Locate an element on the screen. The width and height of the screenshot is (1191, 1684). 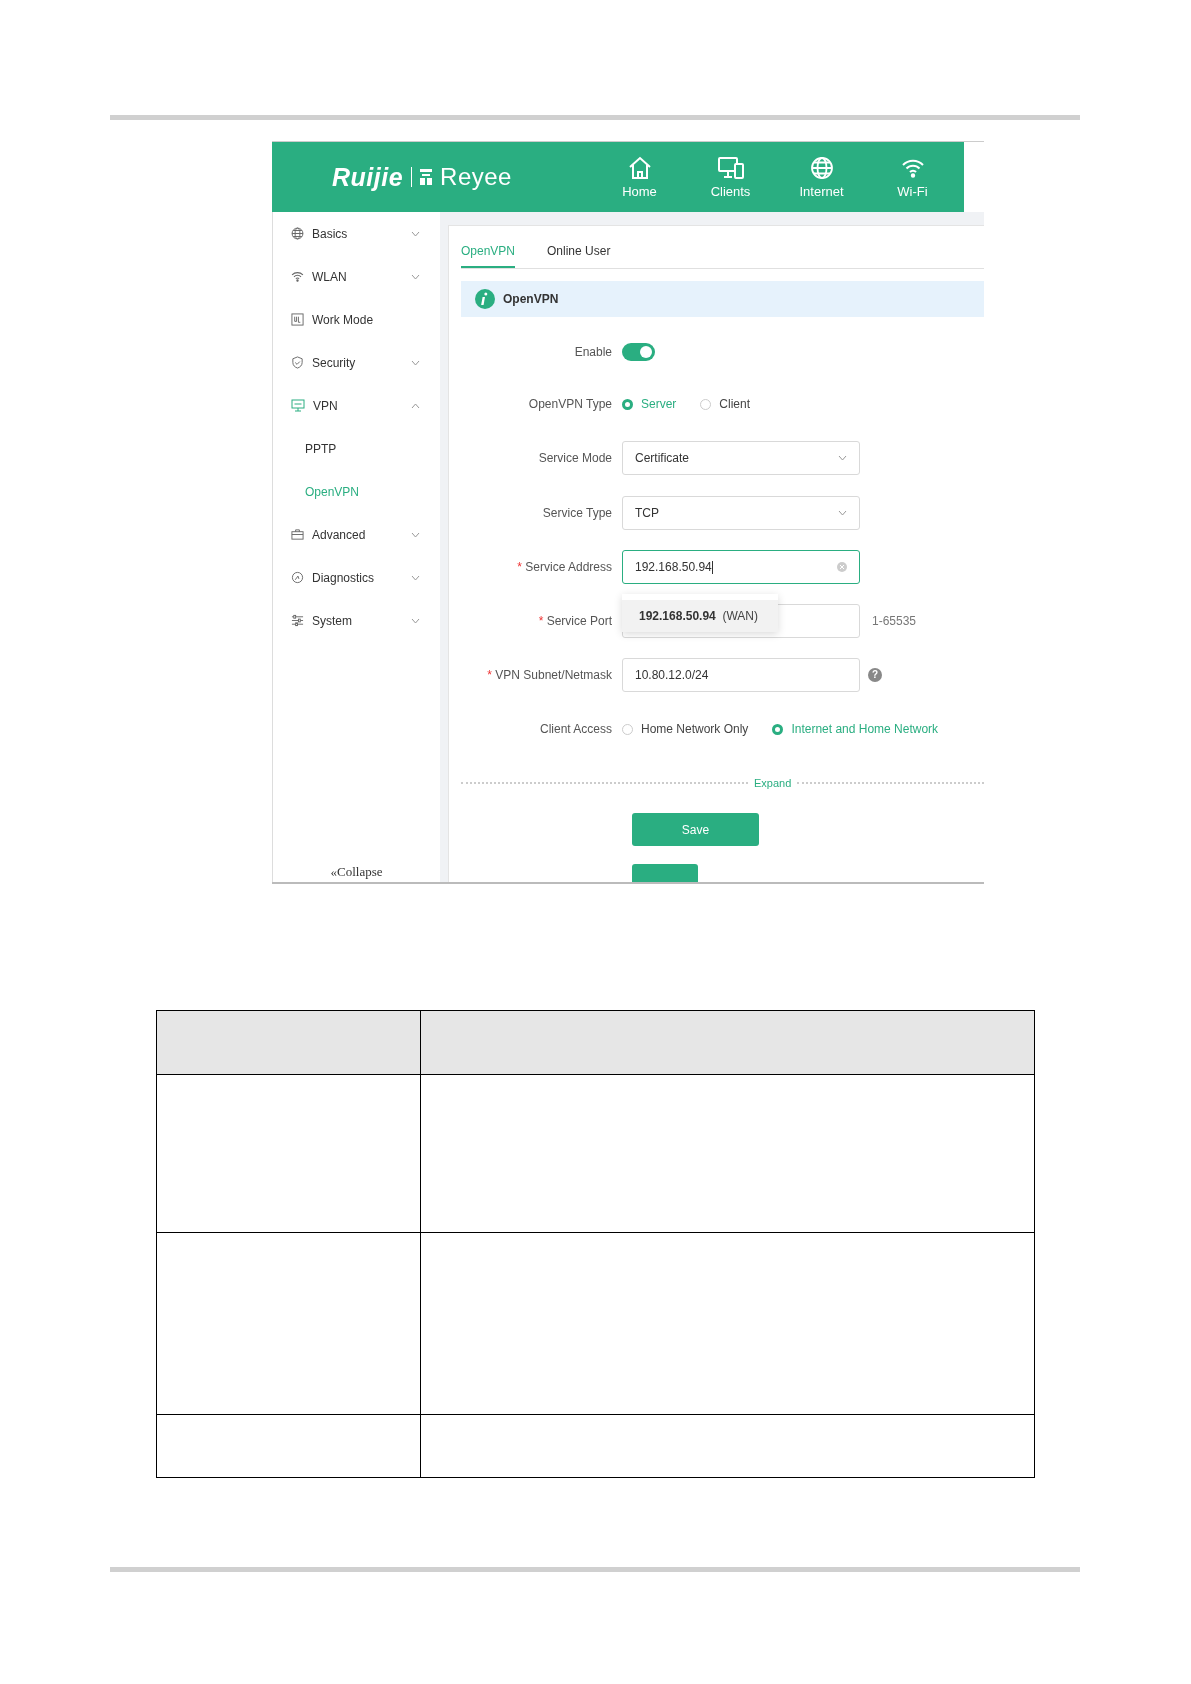
range-hint: 1-65535 is located at coordinates (894, 621).